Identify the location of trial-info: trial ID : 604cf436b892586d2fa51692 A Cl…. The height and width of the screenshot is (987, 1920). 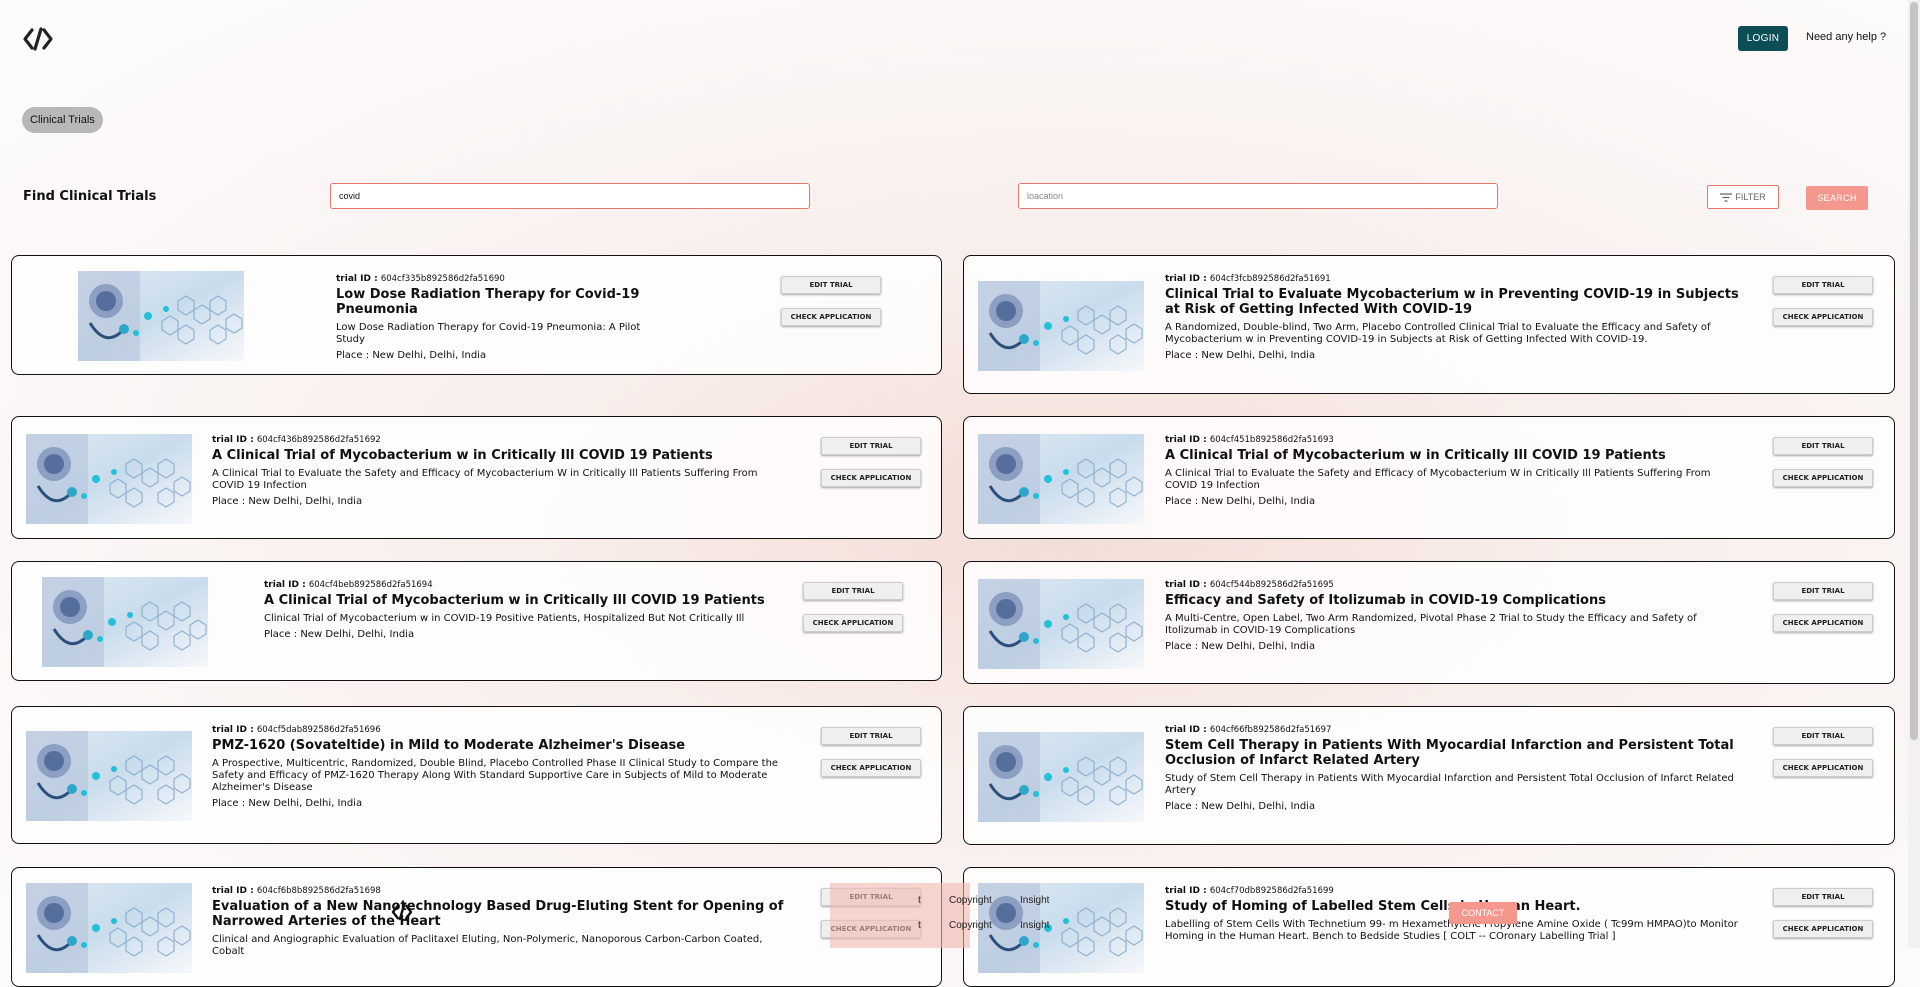
(502, 471).